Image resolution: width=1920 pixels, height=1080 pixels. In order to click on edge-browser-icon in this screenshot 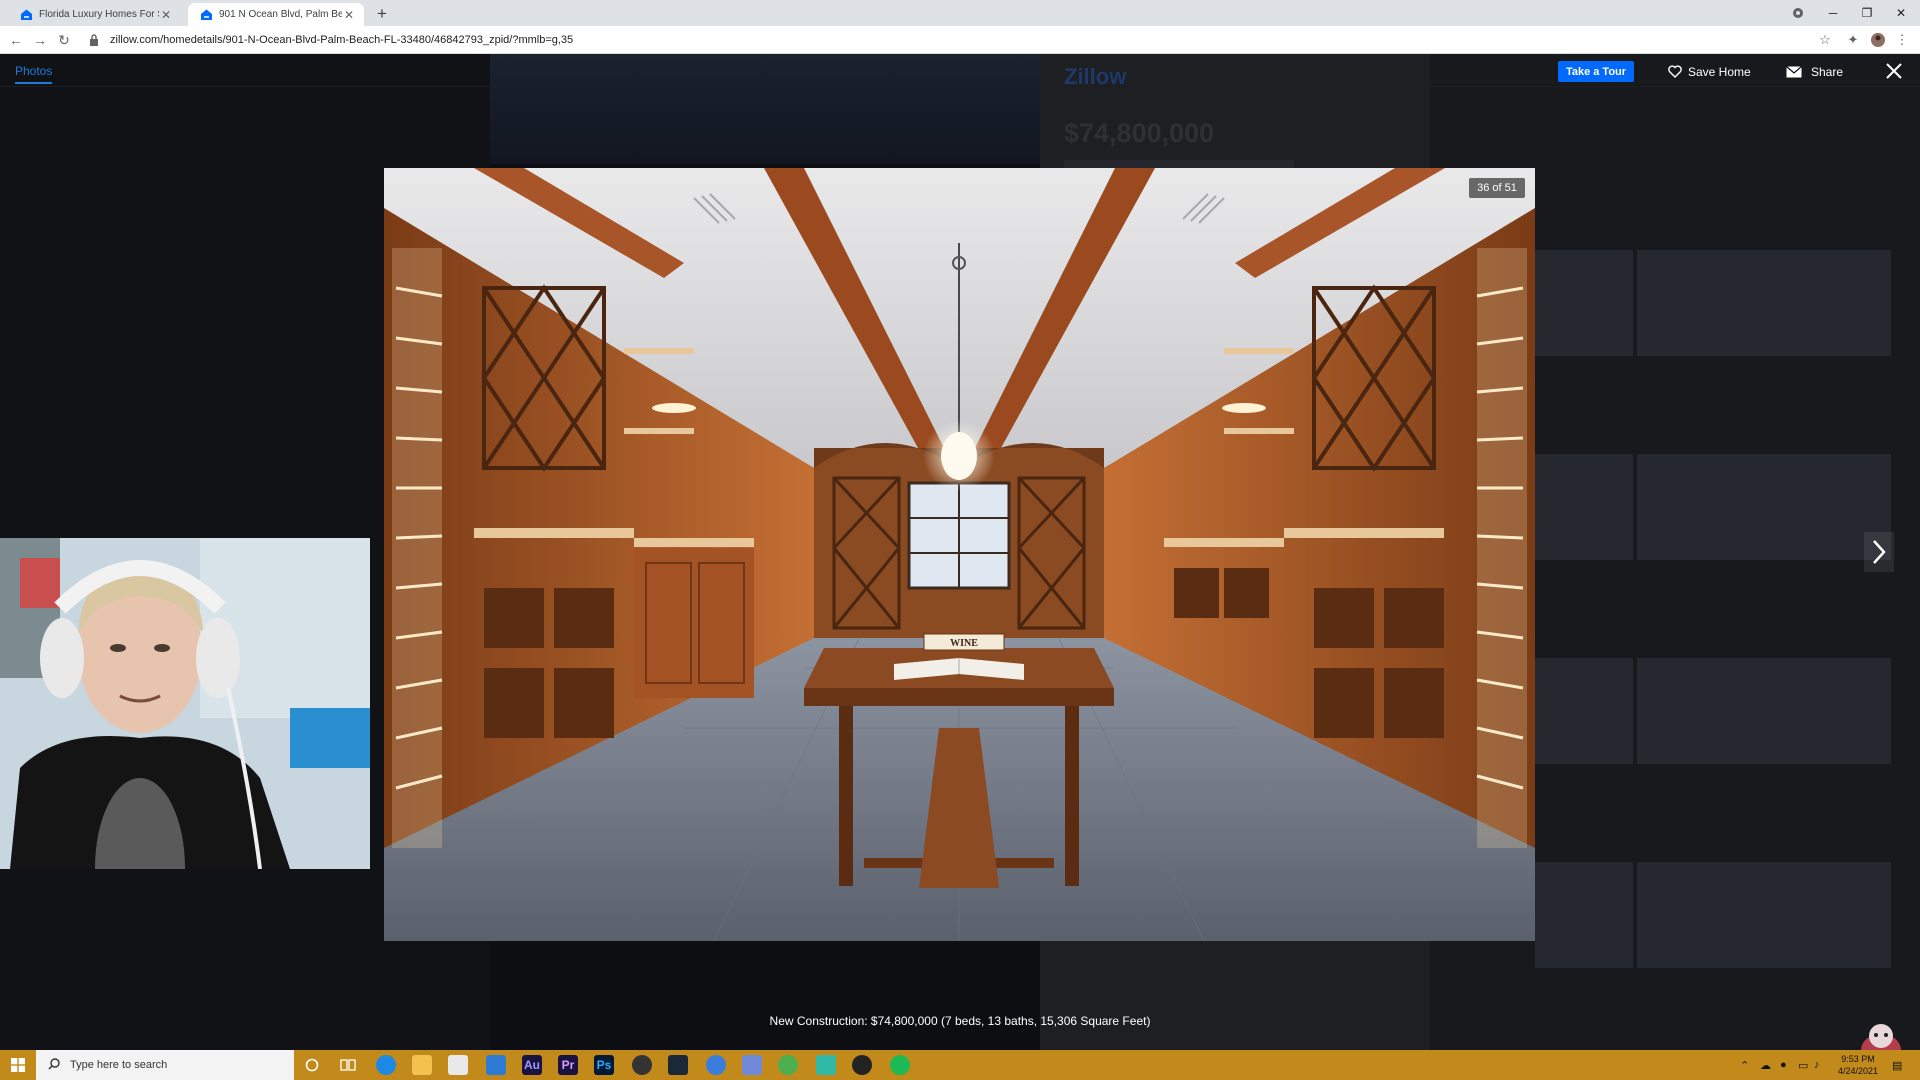, I will do `click(386, 1065)`.